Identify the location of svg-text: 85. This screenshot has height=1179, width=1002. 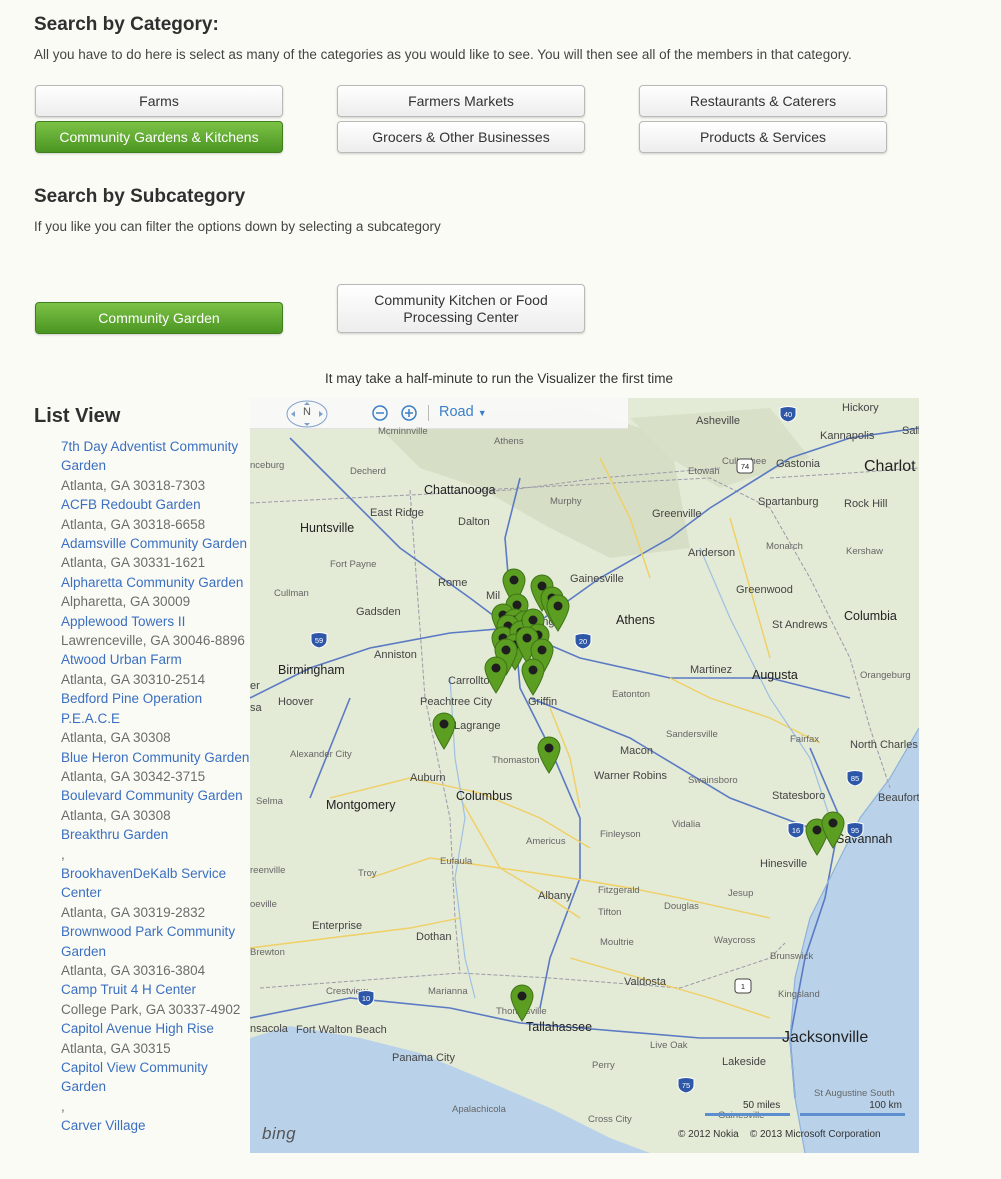
(855, 778).